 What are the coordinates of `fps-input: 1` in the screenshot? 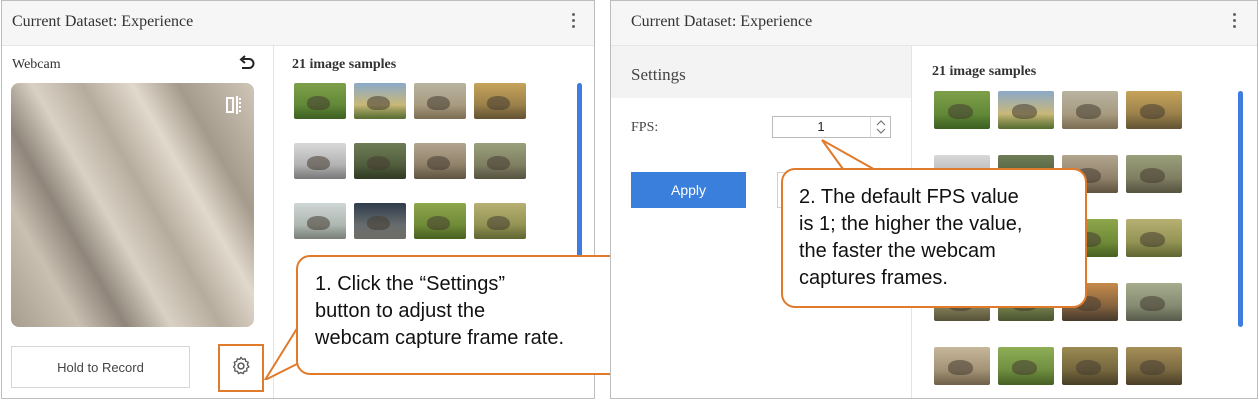 It's located at (831, 127).